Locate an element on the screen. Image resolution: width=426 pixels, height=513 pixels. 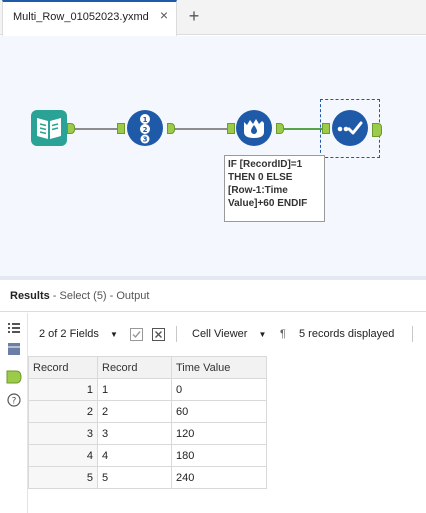
time-value-cell: 240 is located at coordinates (219, 477).